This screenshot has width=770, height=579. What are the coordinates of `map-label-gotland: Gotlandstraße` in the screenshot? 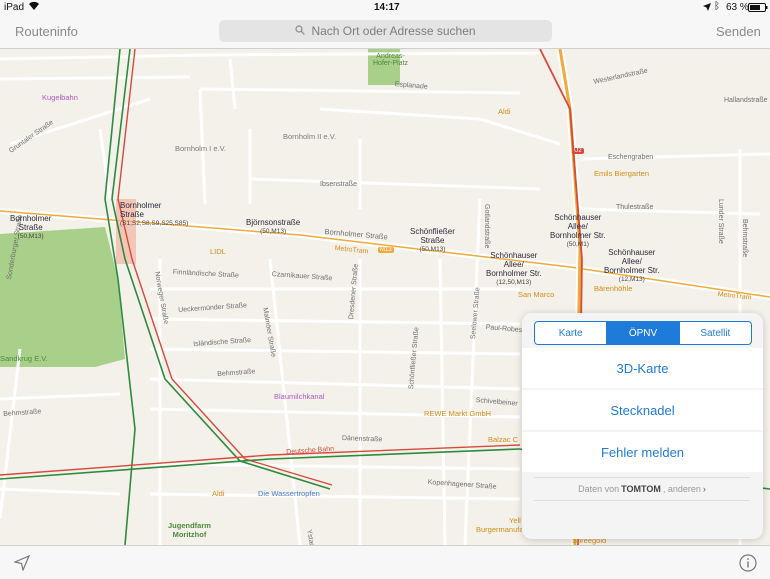 It's located at (486, 226).